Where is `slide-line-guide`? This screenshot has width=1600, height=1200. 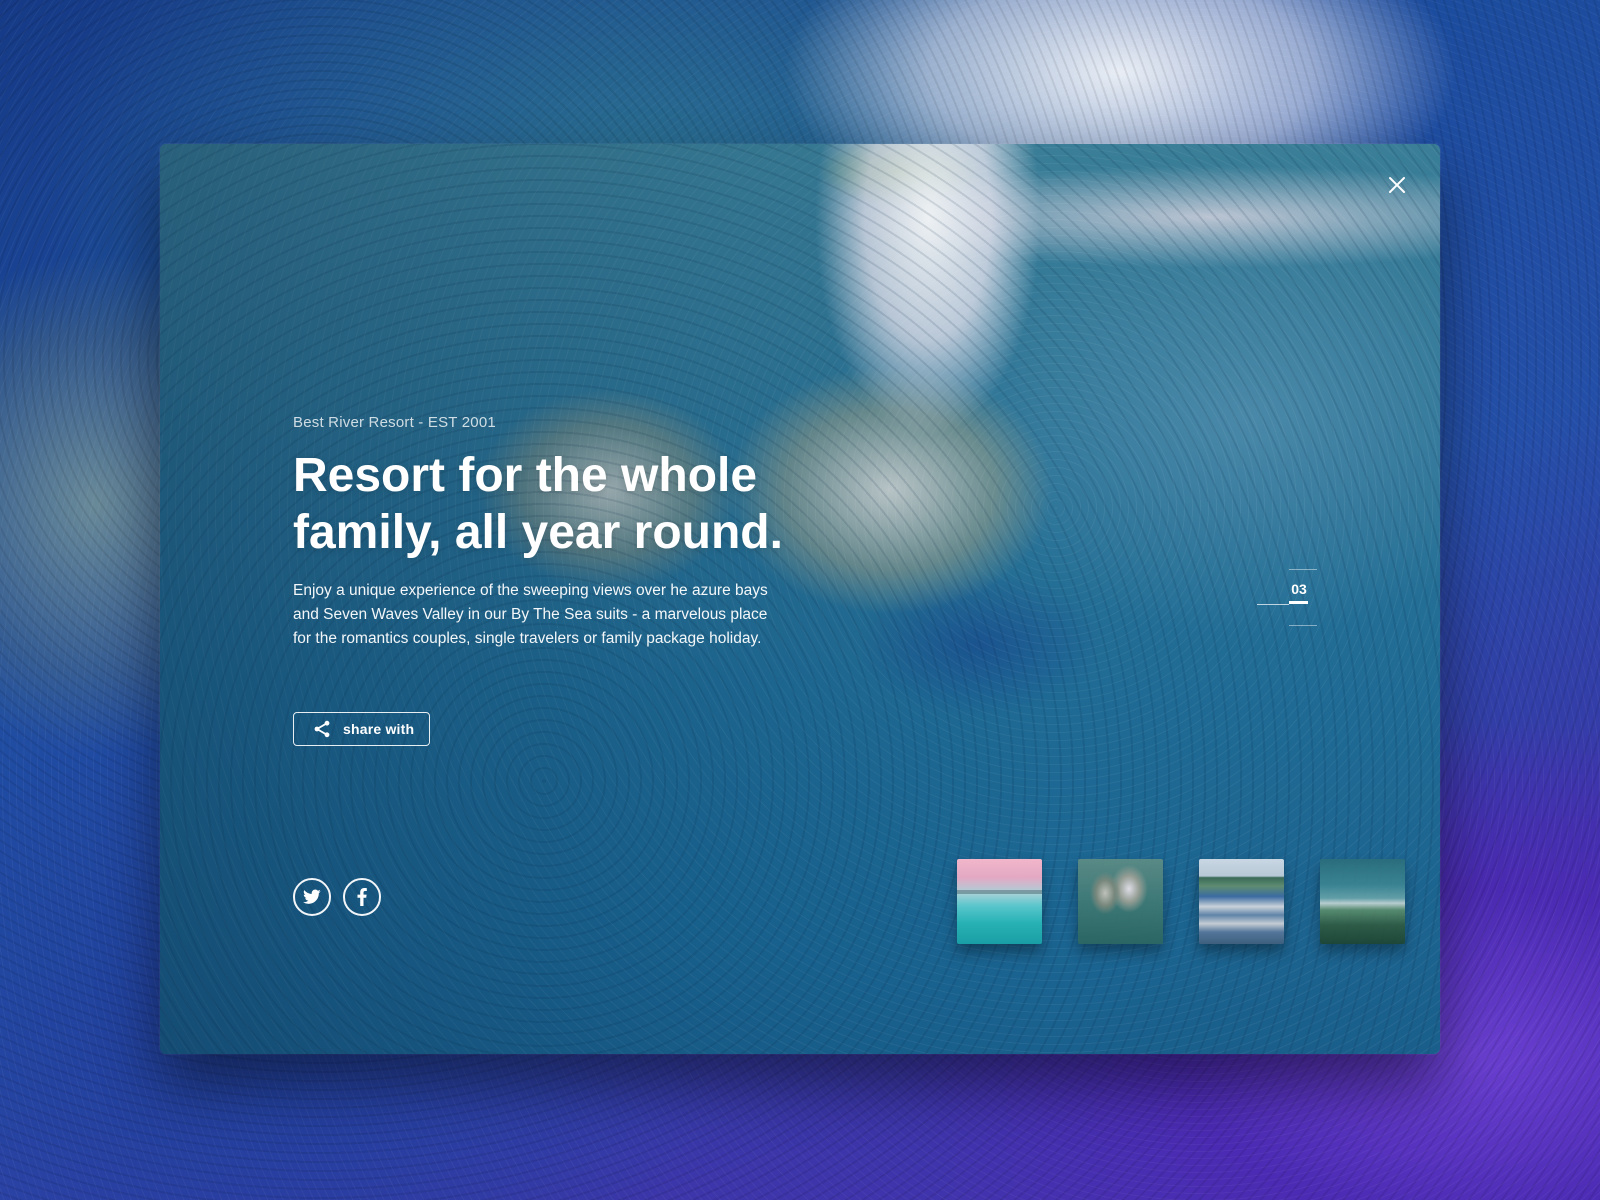
slide-line-guide is located at coordinates (1273, 604).